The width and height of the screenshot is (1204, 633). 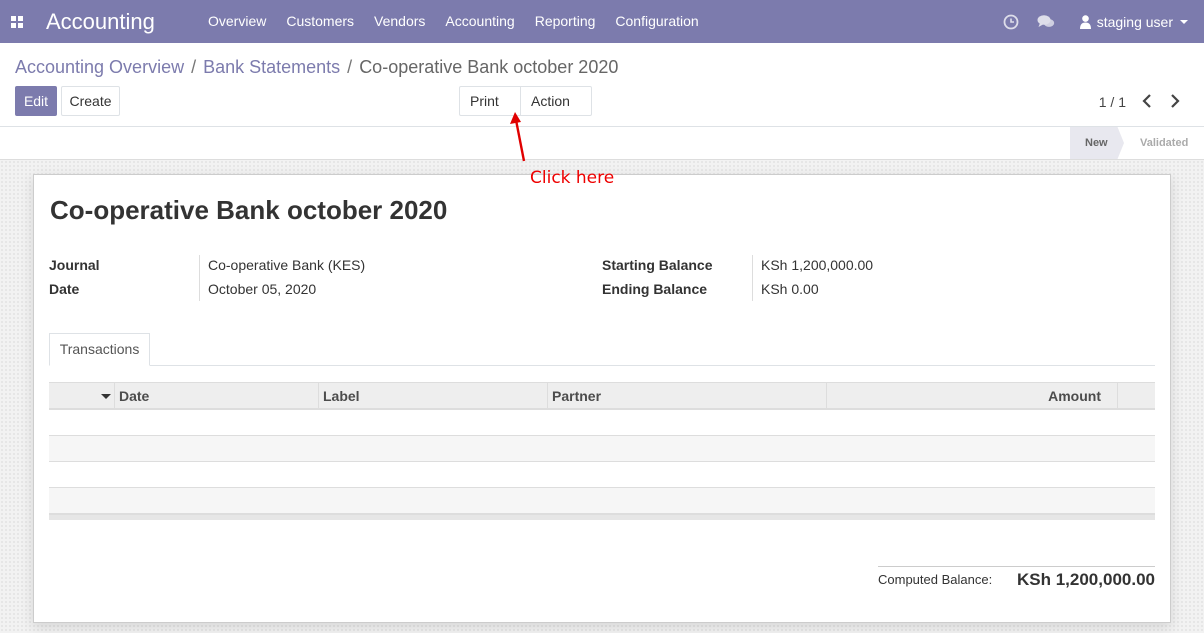 I want to click on breadcrumb-current: Co-operative Bank october 2020, so click(x=489, y=67).